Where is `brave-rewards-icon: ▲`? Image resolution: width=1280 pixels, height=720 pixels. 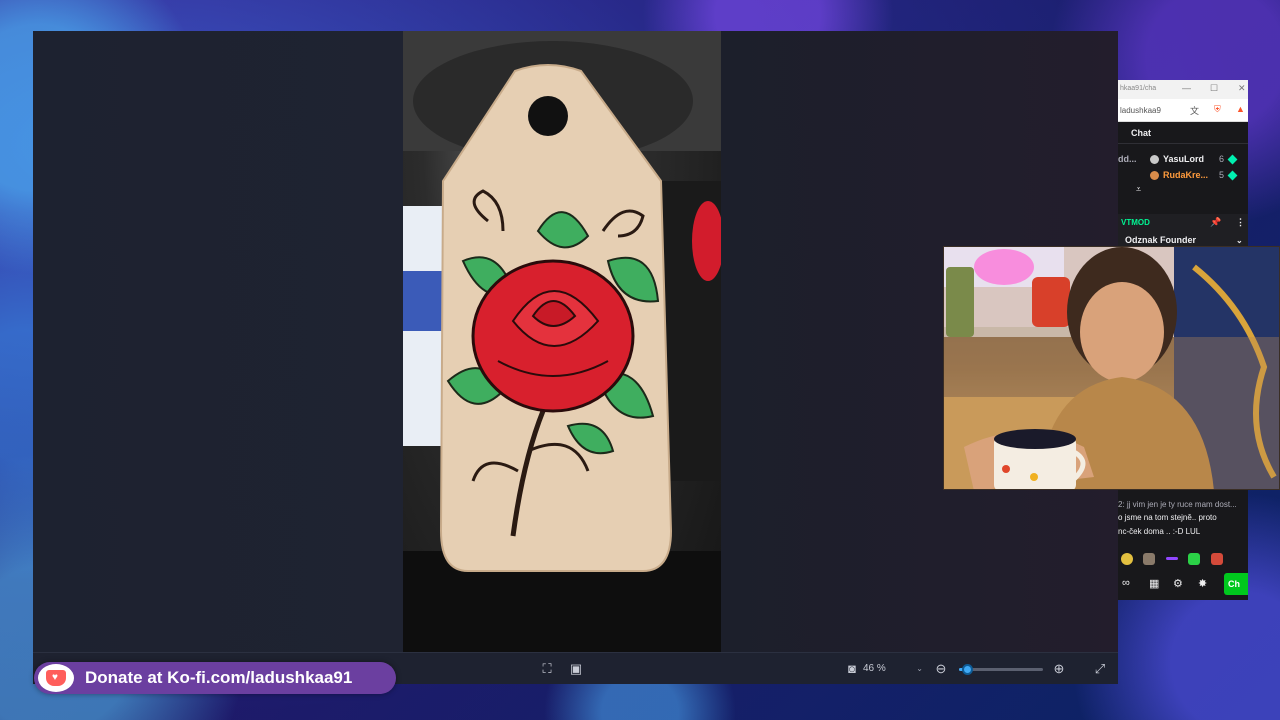 brave-rewards-icon: ▲ is located at coordinates (1240, 109).